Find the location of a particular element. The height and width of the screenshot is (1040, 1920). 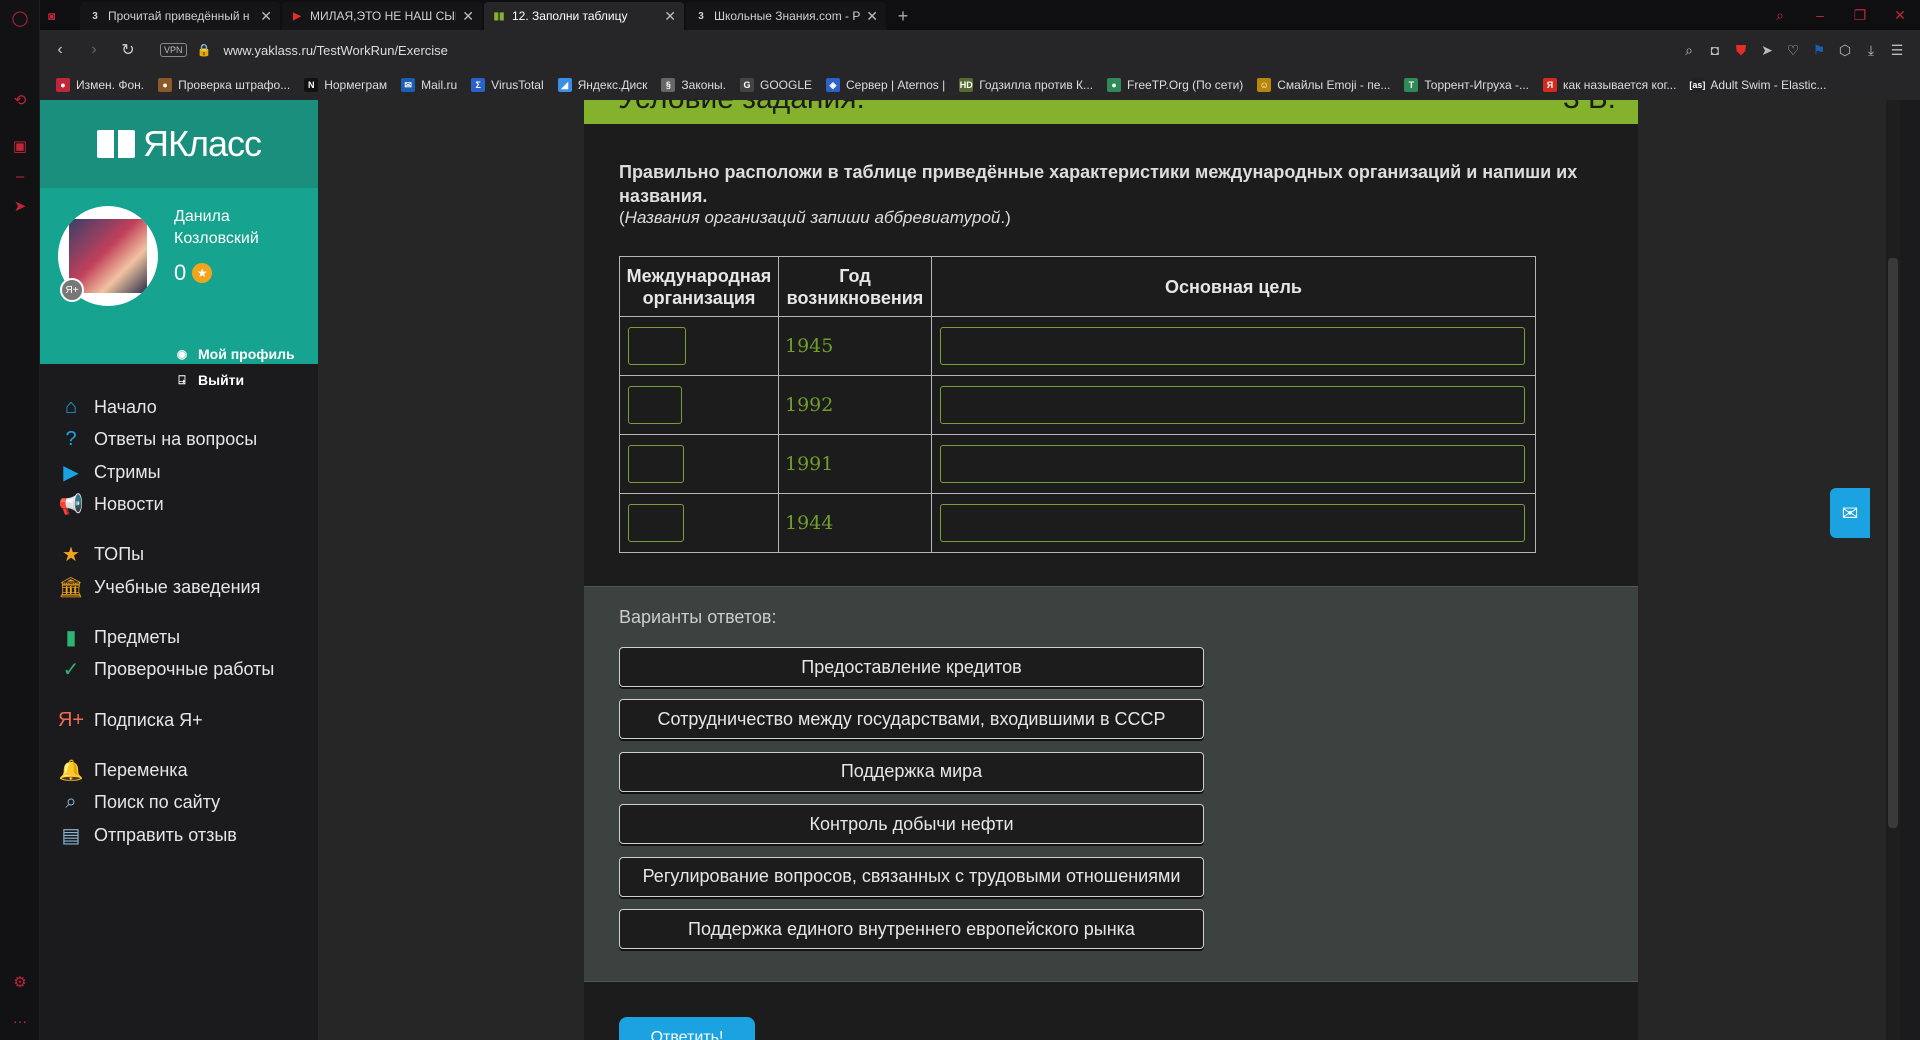

menu-item: ⌂ Начало is located at coordinates (107, 407).